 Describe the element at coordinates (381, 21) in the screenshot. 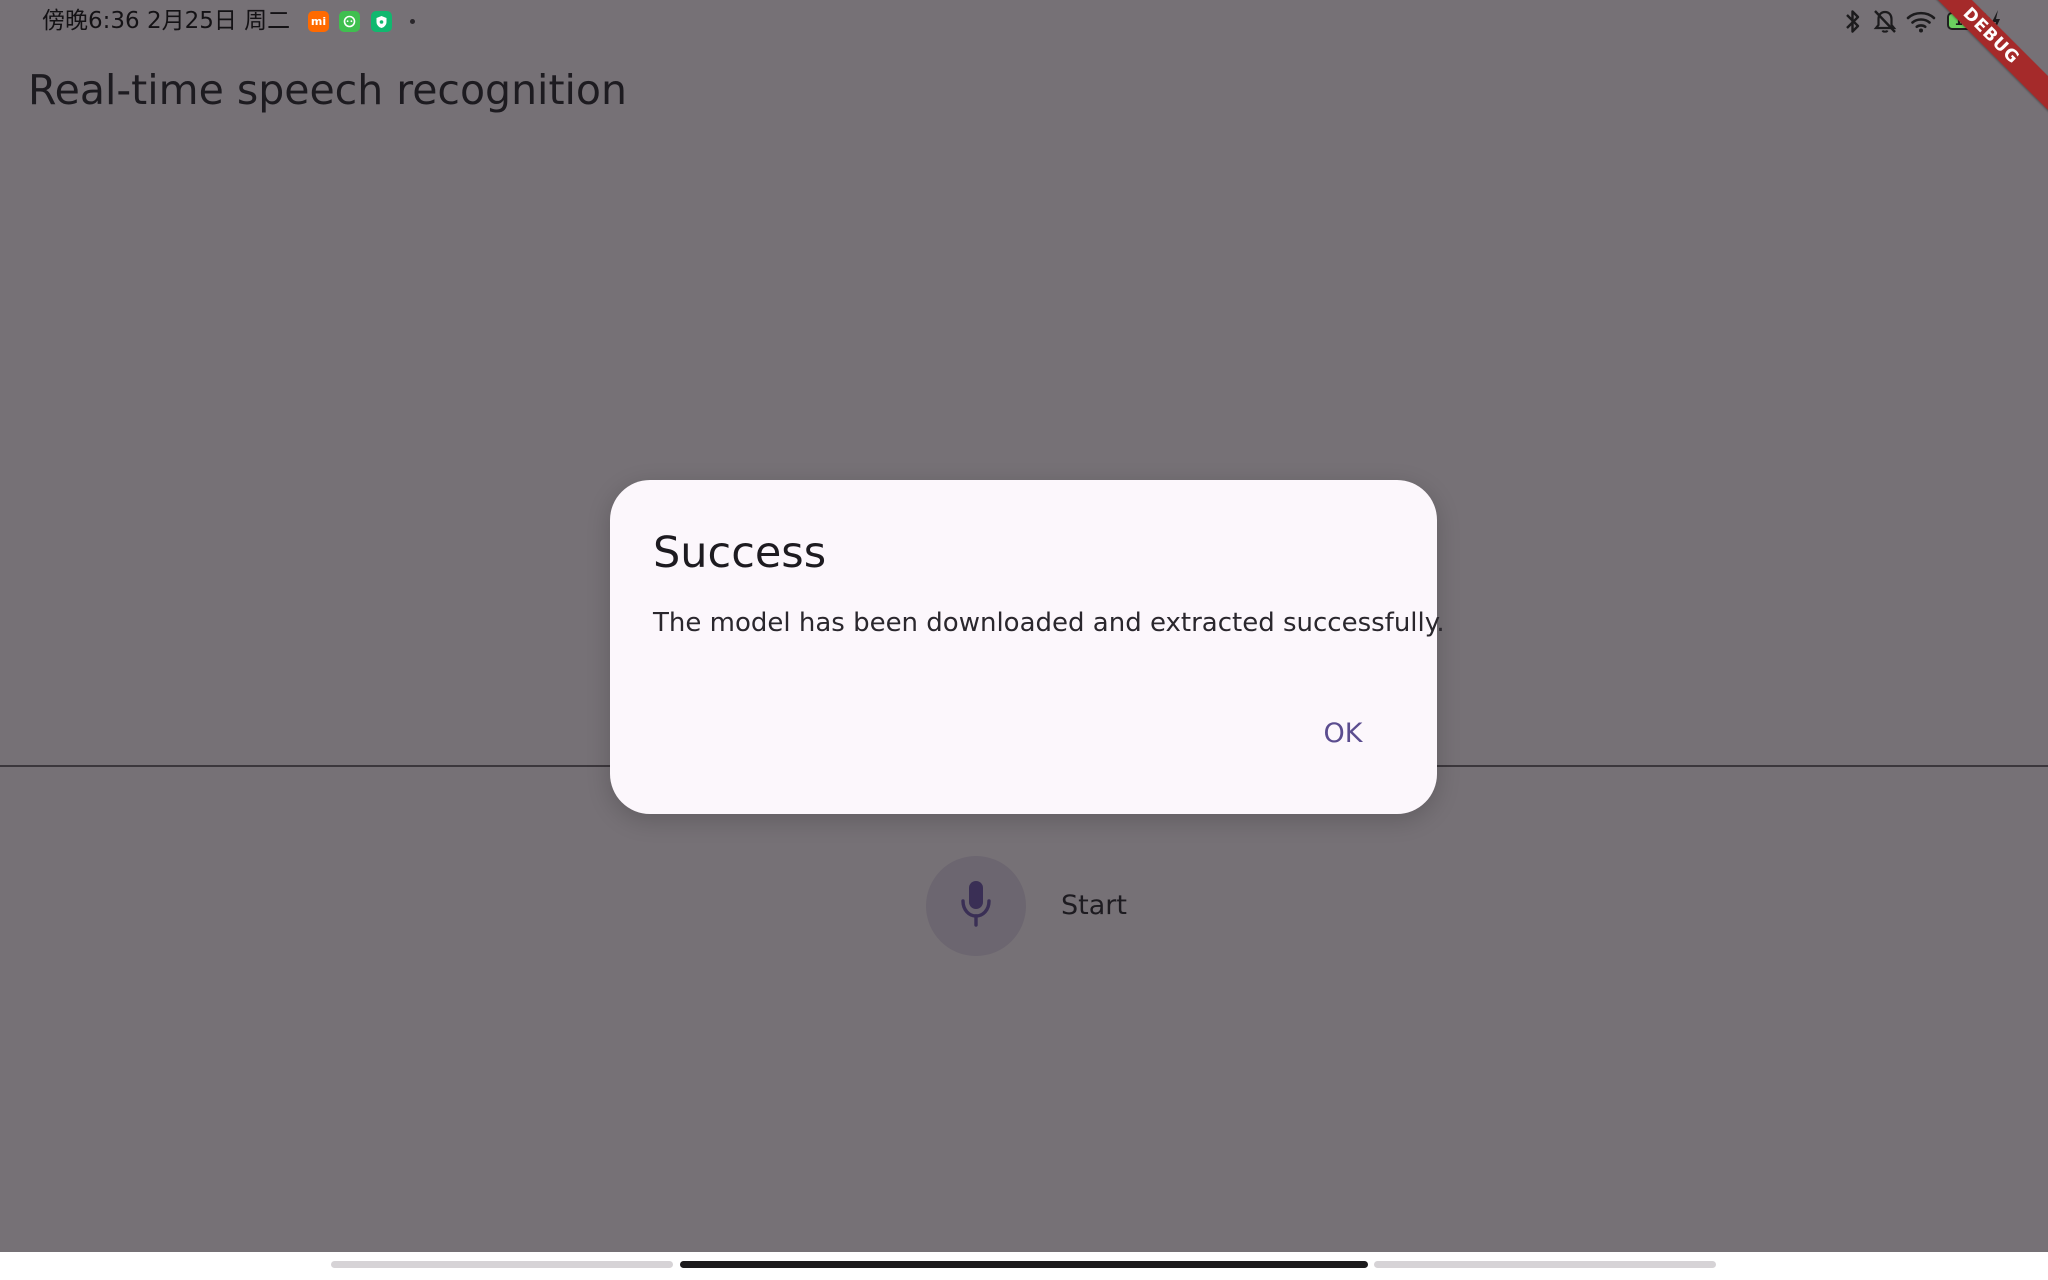

I see `shield-app-icon` at that location.